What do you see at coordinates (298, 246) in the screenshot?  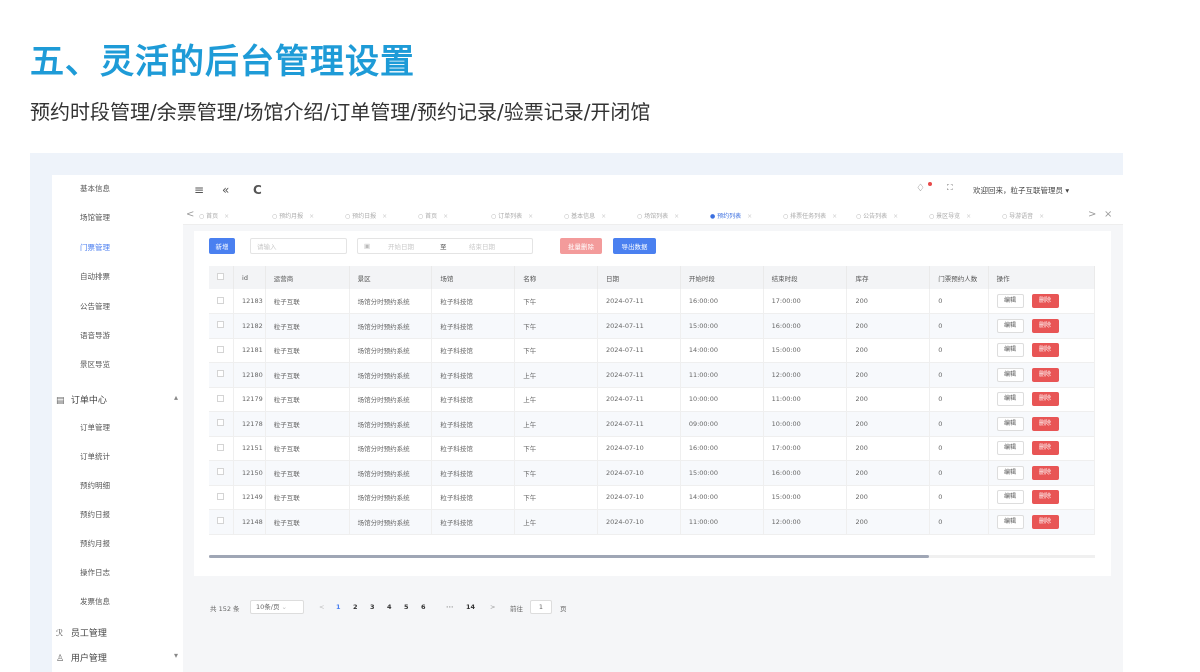 I see `search-input: 请输入` at bounding box center [298, 246].